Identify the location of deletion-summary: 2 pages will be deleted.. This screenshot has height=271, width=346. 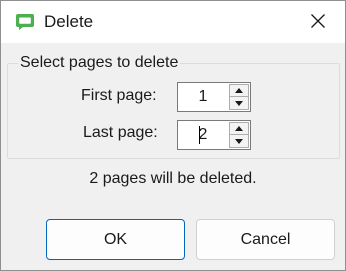
(173, 178).